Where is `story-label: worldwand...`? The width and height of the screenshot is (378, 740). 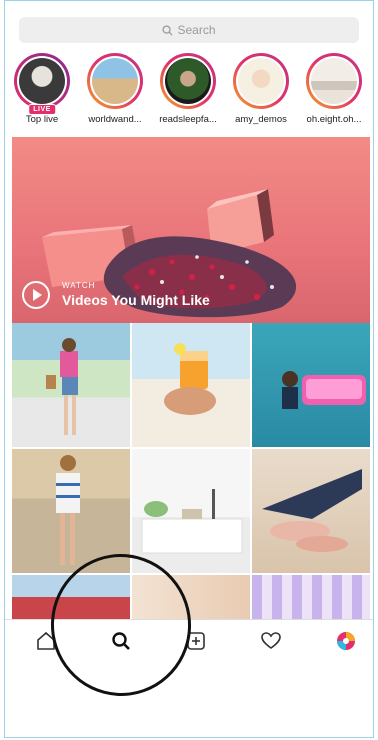
story-label: worldwand... is located at coordinates (115, 119).